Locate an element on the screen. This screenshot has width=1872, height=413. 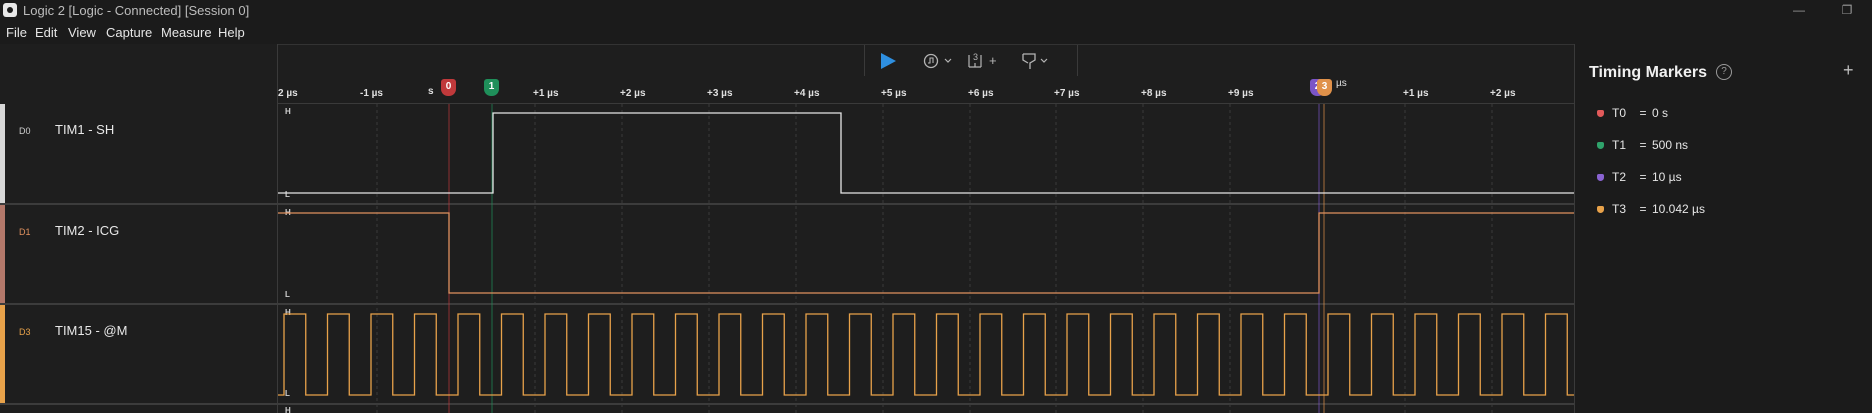
tick-label: 2 µs is located at coordinates (288, 93).